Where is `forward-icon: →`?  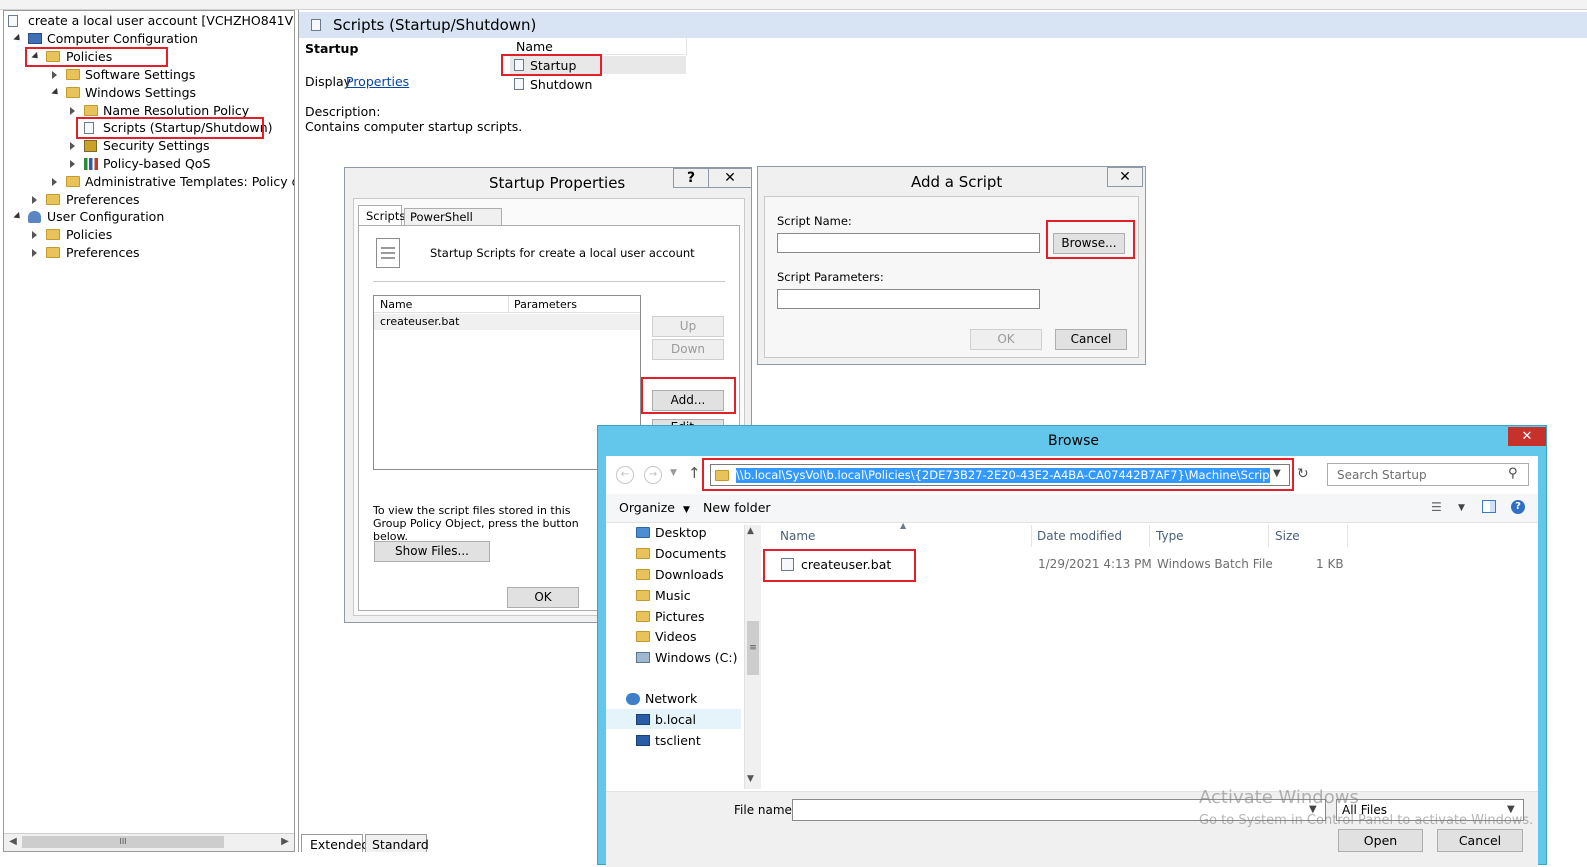 forward-icon: → is located at coordinates (653, 475).